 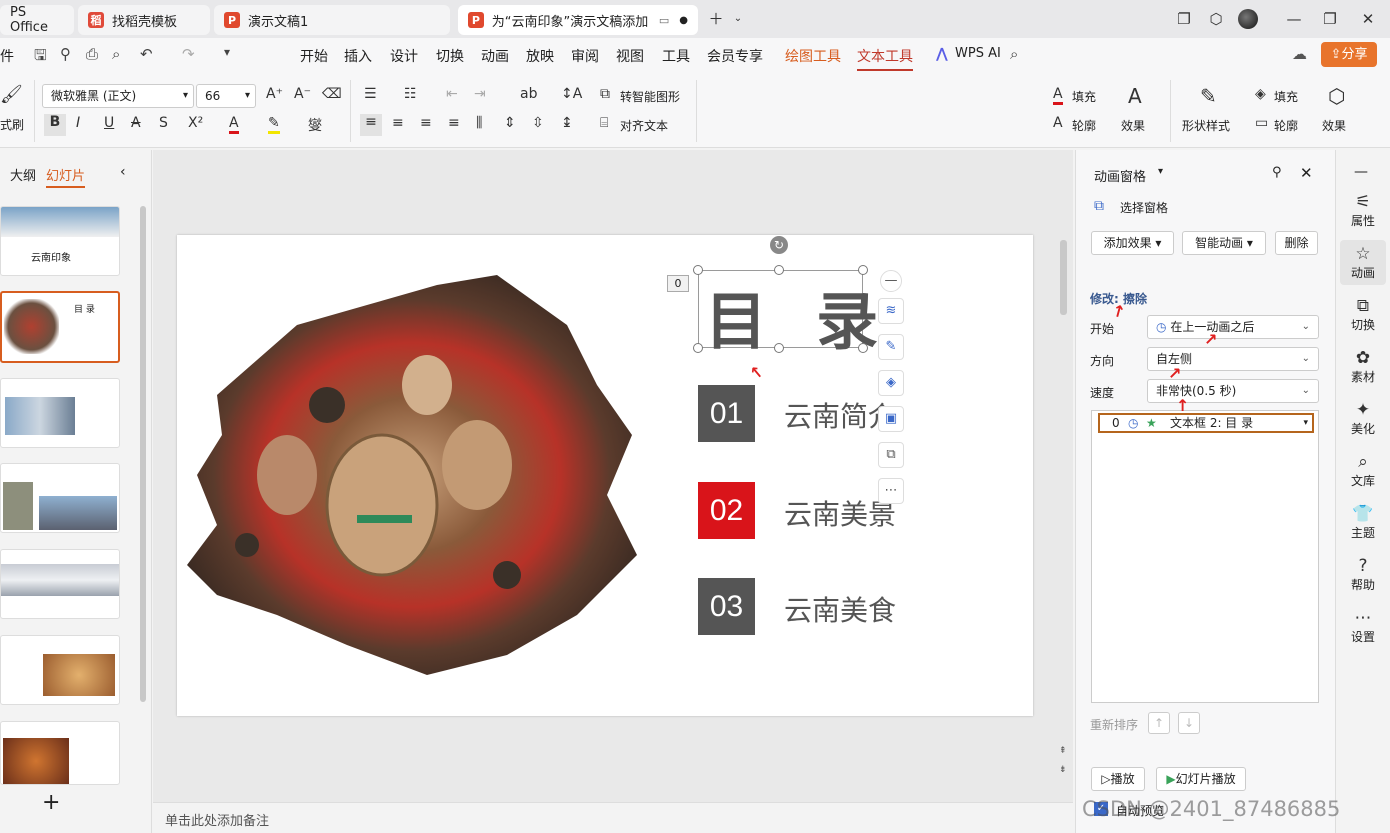 What do you see at coordinates (1063, 751) in the screenshot?
I see `scroll-up-icon: ⇞` at bounding box center [1063, 751].